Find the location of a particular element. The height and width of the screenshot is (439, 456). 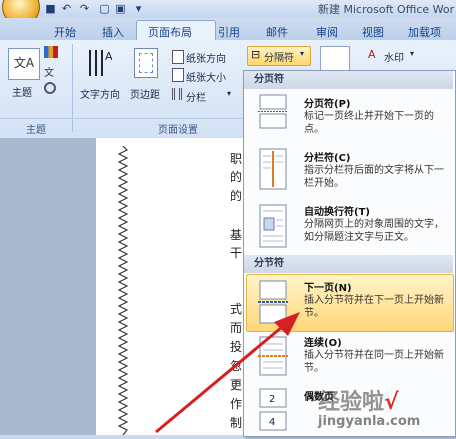

watermark-url: jingyanla.com is located at coordinates (369, 421).